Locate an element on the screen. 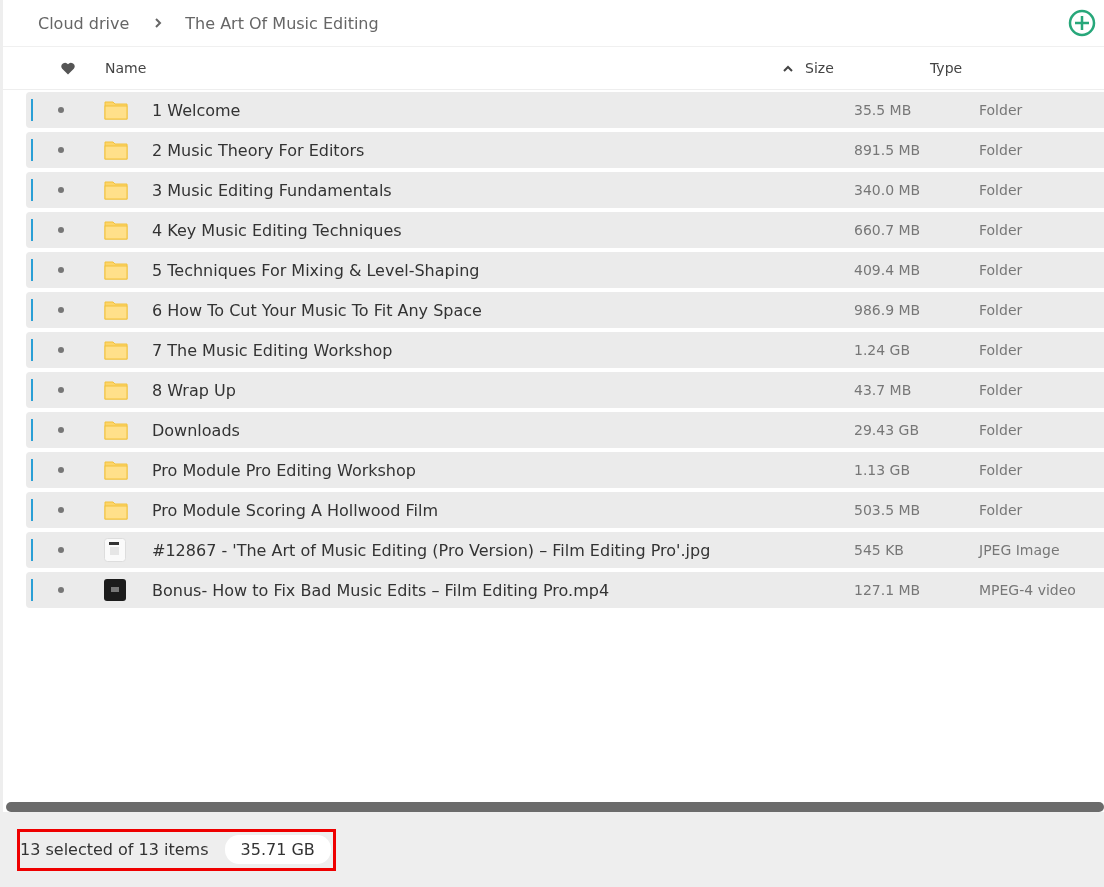 The image size is (1104, 887). file-size: 545 KB is located at coordinates (879, 550).